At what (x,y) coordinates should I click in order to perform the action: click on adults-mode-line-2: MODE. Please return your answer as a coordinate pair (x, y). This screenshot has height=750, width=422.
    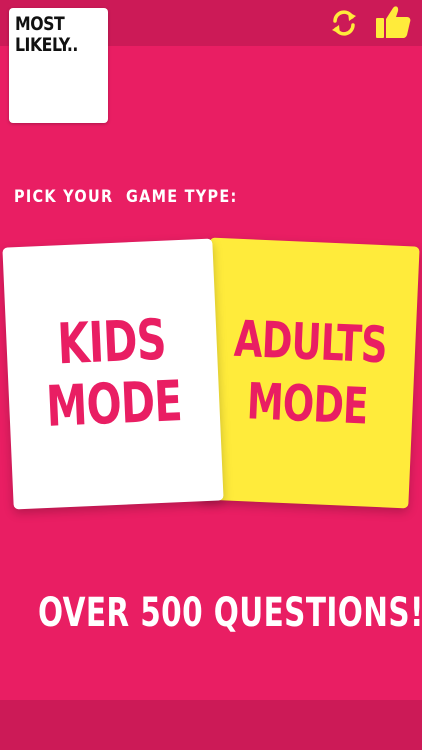
    Looking at the image, I should click on (308, 404).